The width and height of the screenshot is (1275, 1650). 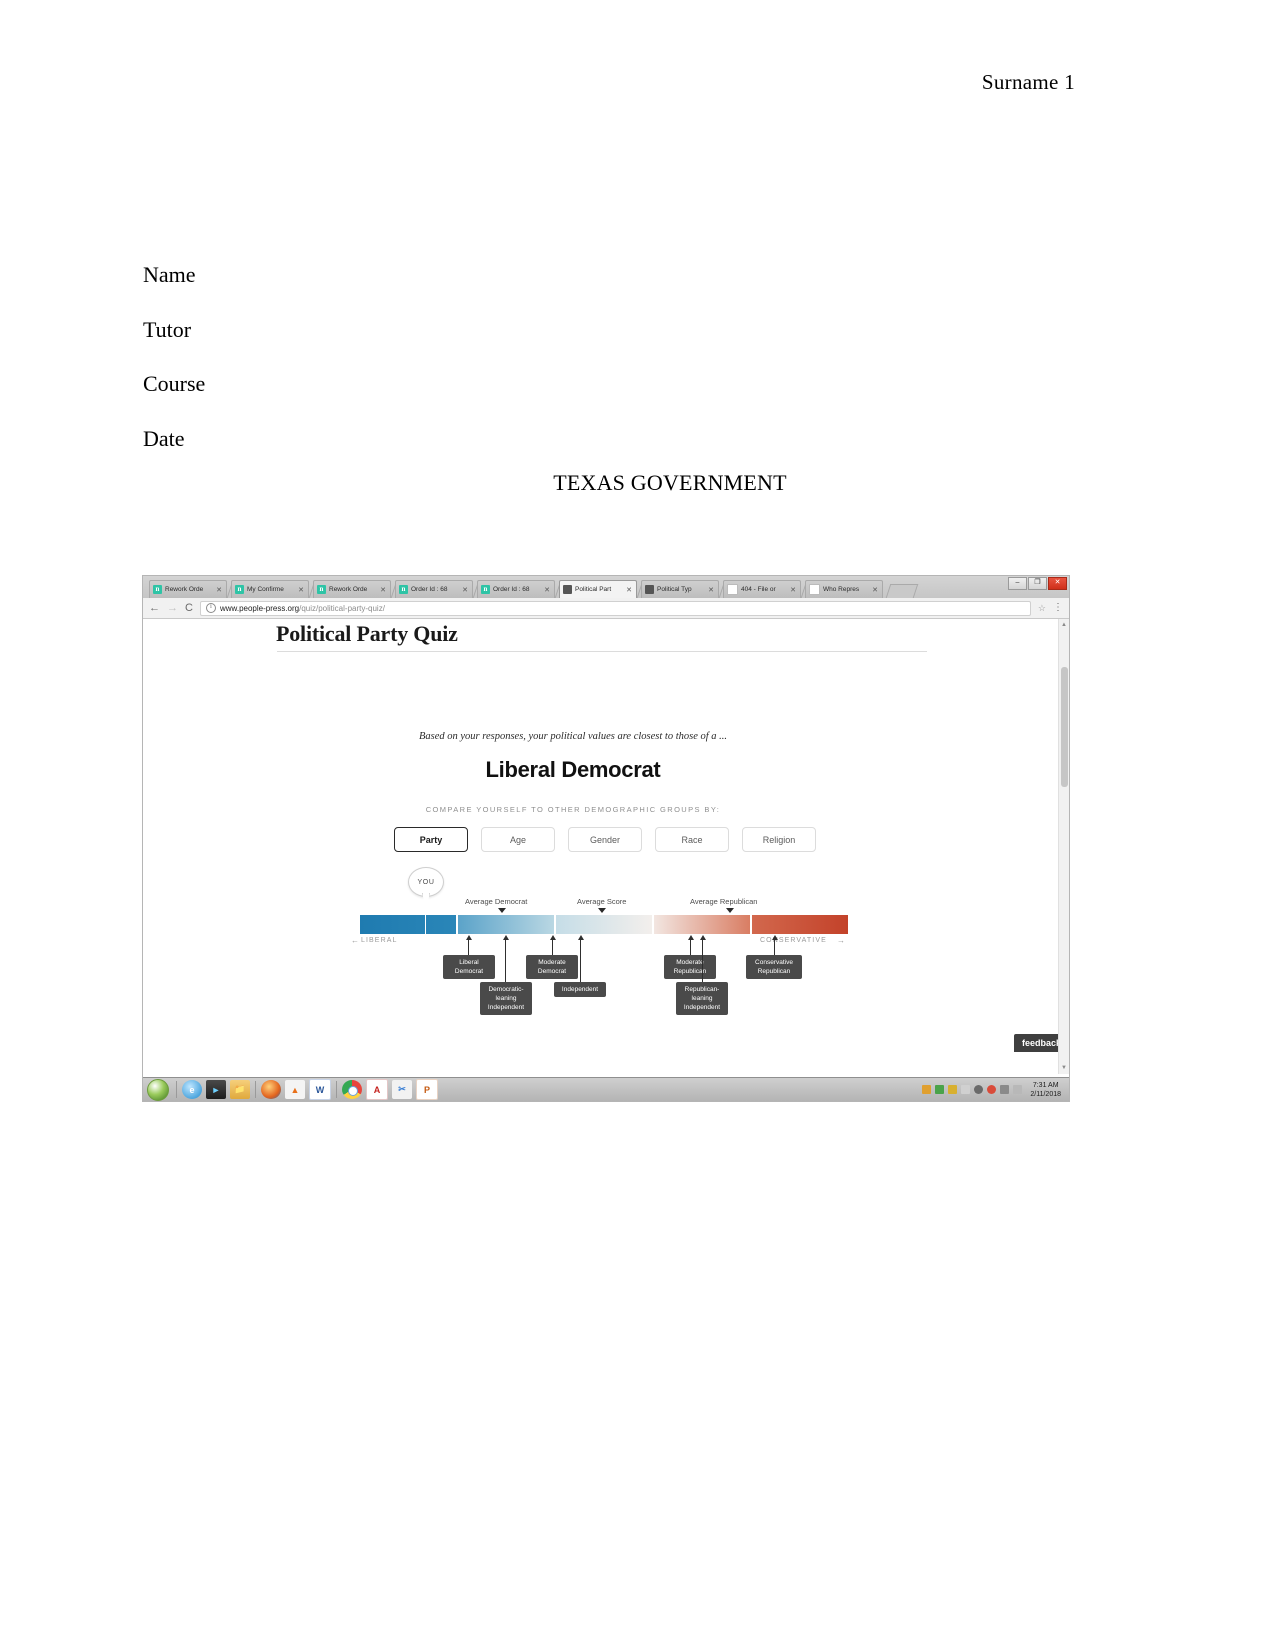 I want to click on window-controls: – ❐ ✕, so click(x=1037, y=583).